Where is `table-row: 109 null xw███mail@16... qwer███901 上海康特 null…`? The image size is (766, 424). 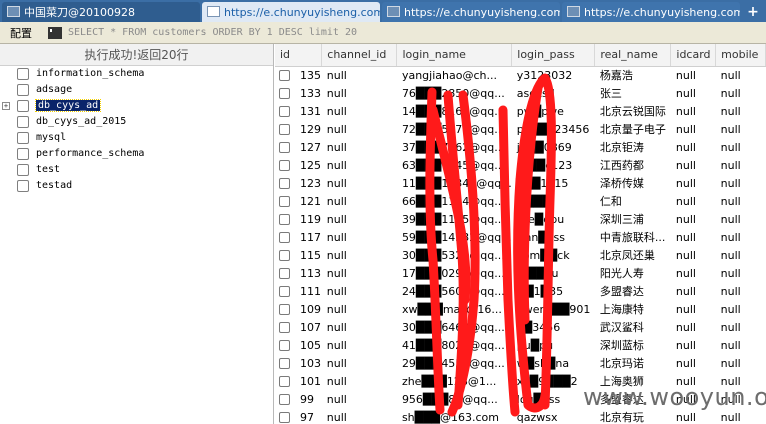 table-row: 109 null xw███mail@16... qwer███901 上海康特 null… is located at coordinates (520, 309).